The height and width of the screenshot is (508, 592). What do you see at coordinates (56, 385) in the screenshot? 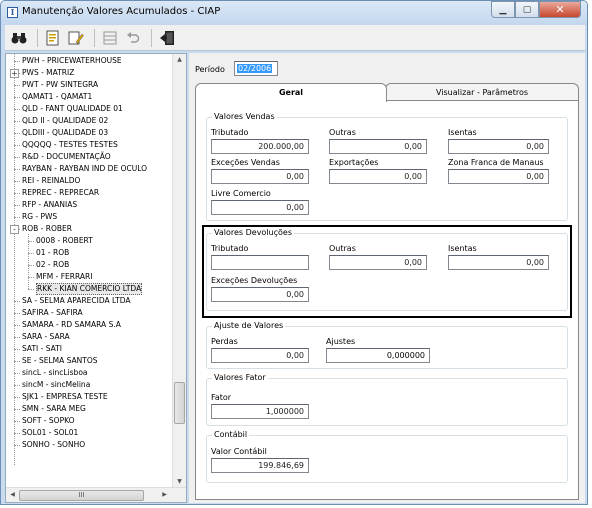
I see `tree-item: sincM - sincMelina` at bounding box center [56, 385].